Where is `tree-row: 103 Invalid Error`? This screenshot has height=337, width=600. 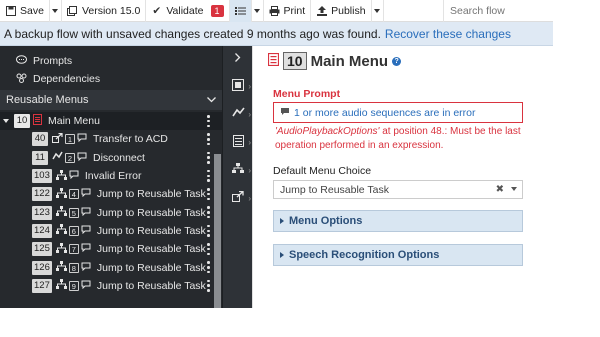
tree-row: 103 Invalid Error is located at coordinates (111, 176).